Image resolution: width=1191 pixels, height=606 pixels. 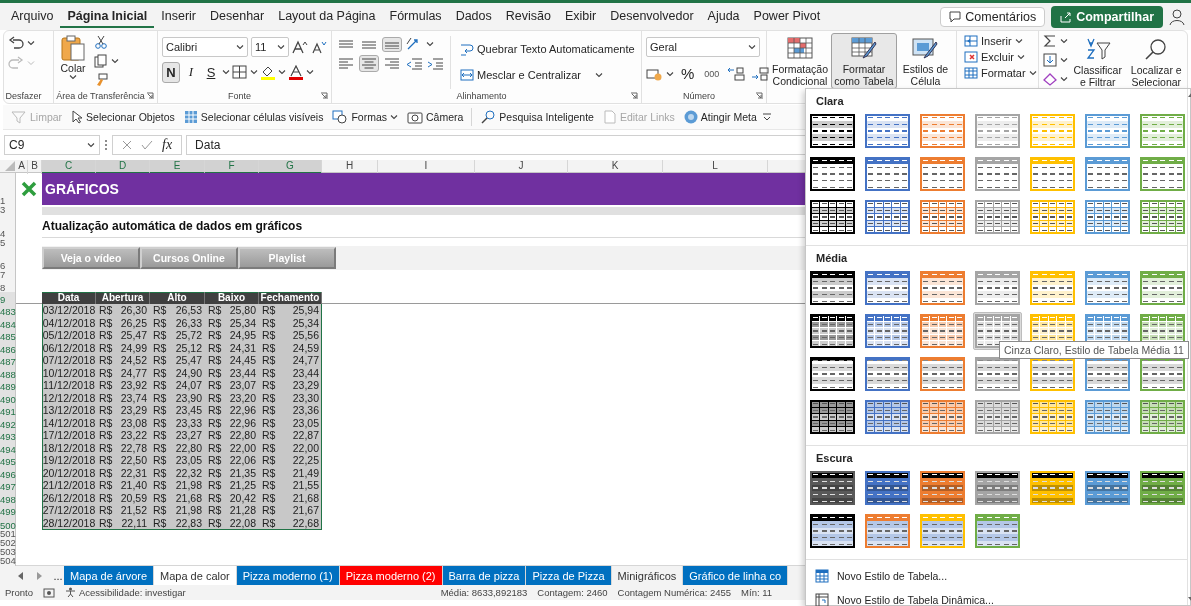 What do you see at coordinates (580, 16) in the screenshot?
I see `menu-tab: Exibir` at bounding box center [580, 16].